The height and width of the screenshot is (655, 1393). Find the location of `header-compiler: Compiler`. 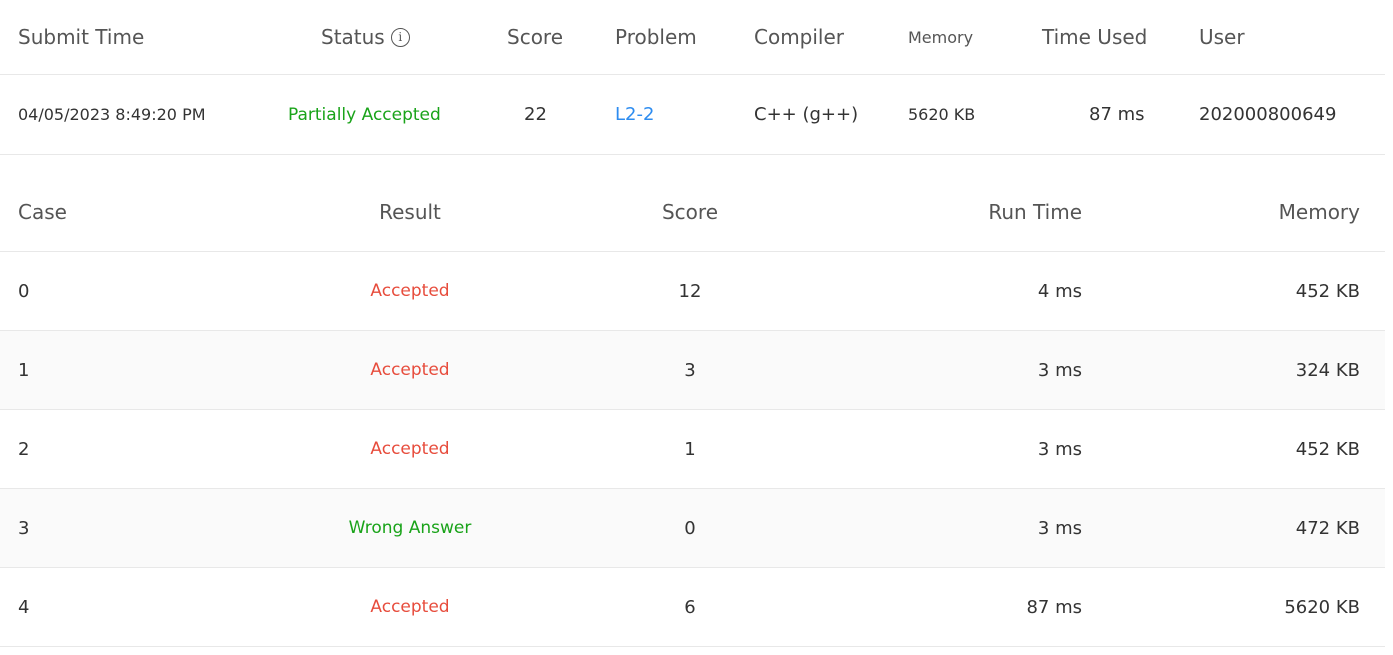

header-compiler: Compiler is located at coordinates (799, 37).